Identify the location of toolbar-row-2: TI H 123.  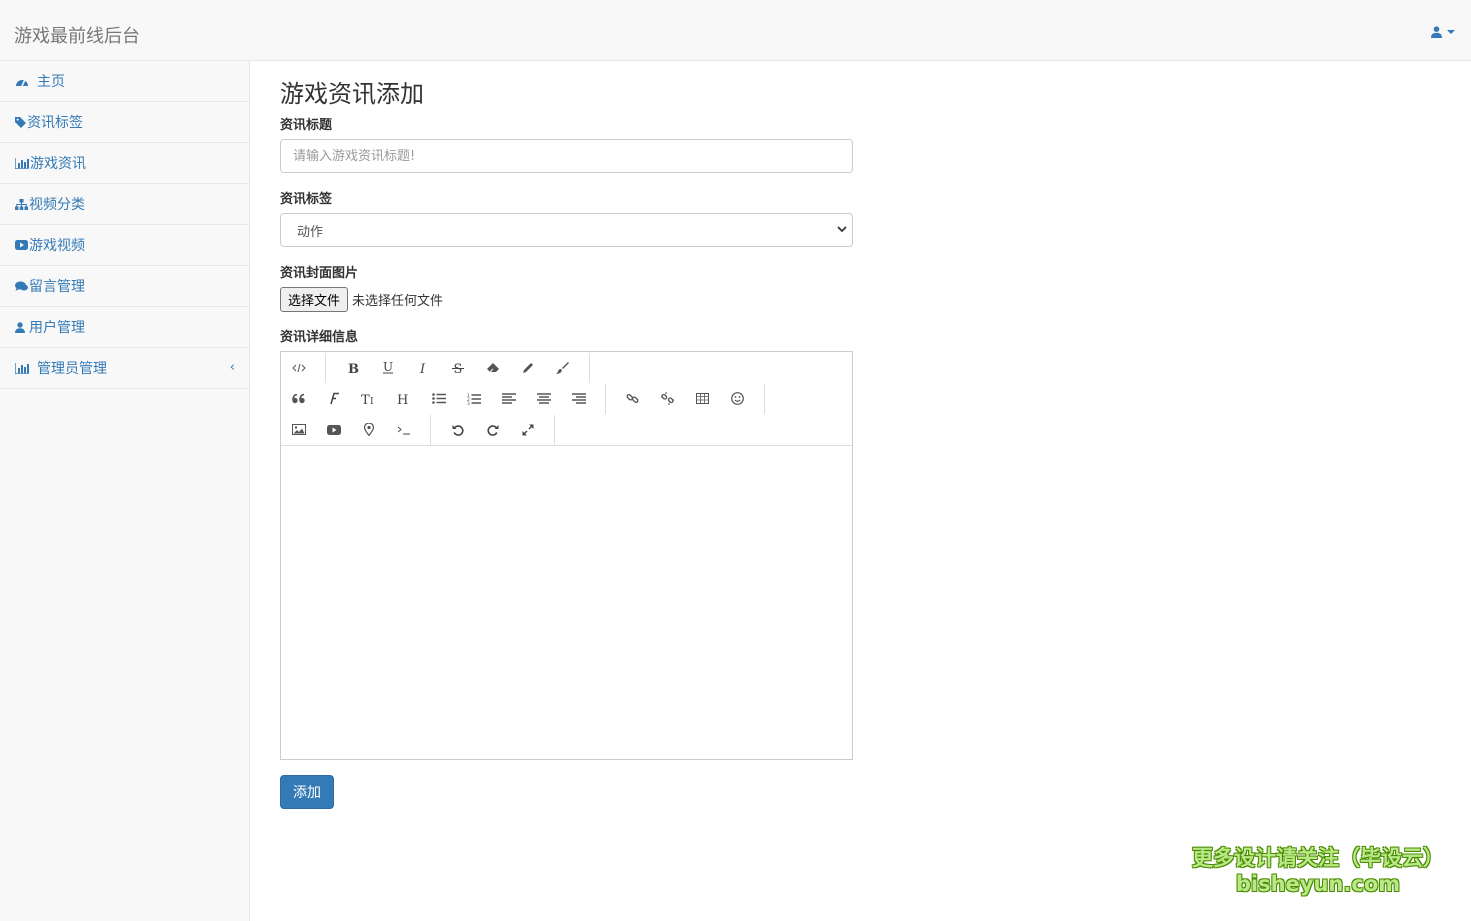
(527, 398).